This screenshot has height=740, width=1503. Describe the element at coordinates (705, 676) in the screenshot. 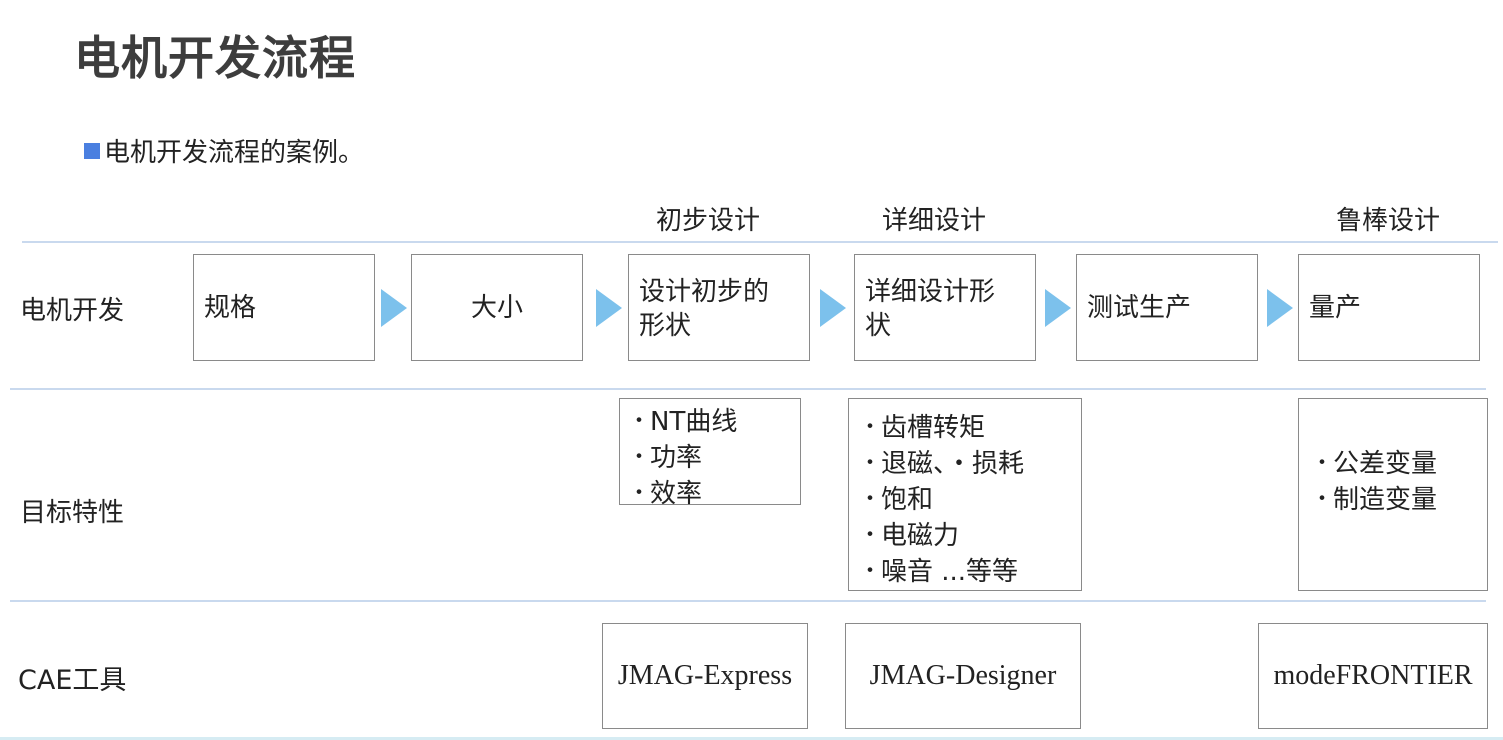

I see `tool-box-jmag-express: JMAG-Express` at that location.